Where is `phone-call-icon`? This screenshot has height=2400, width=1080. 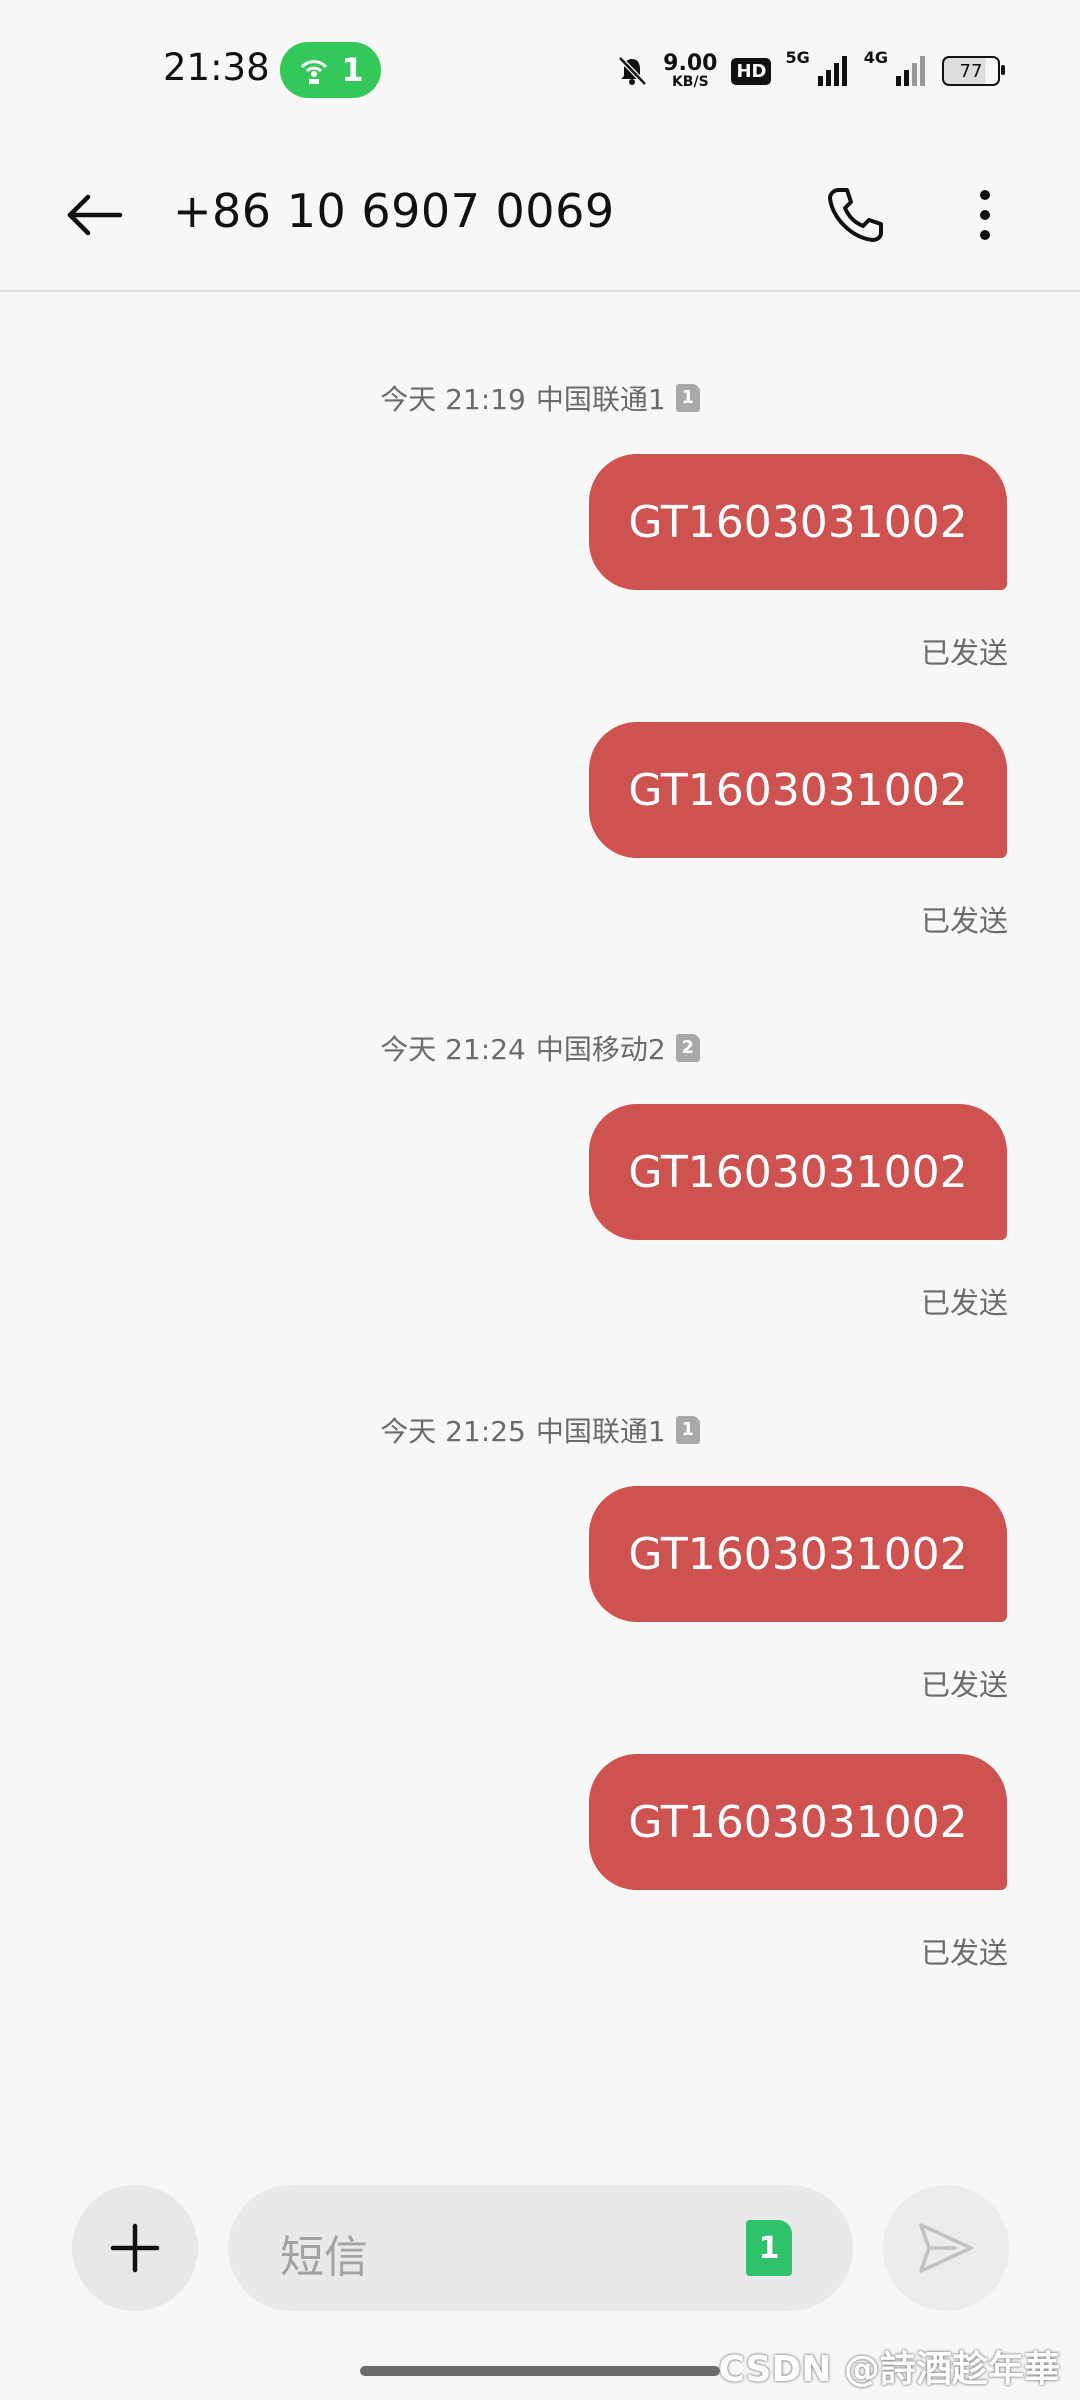
phone-call-icon is located at coordinates (855, 215).